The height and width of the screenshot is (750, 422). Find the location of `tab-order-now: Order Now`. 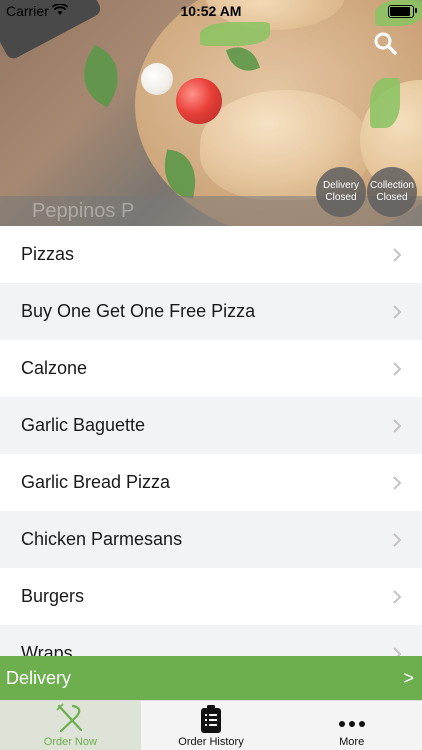

tab-order-now: Order Now is located at coordinates (70, 725).